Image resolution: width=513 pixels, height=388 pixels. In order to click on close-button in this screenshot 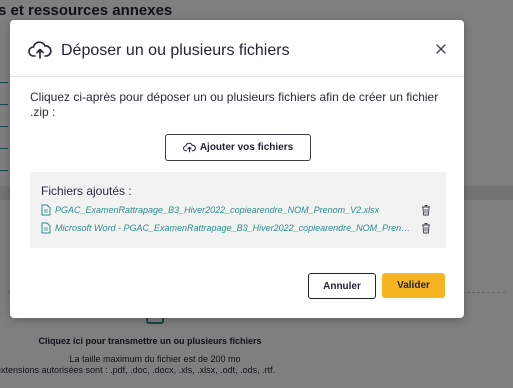, I will do `click(441, 49)`.